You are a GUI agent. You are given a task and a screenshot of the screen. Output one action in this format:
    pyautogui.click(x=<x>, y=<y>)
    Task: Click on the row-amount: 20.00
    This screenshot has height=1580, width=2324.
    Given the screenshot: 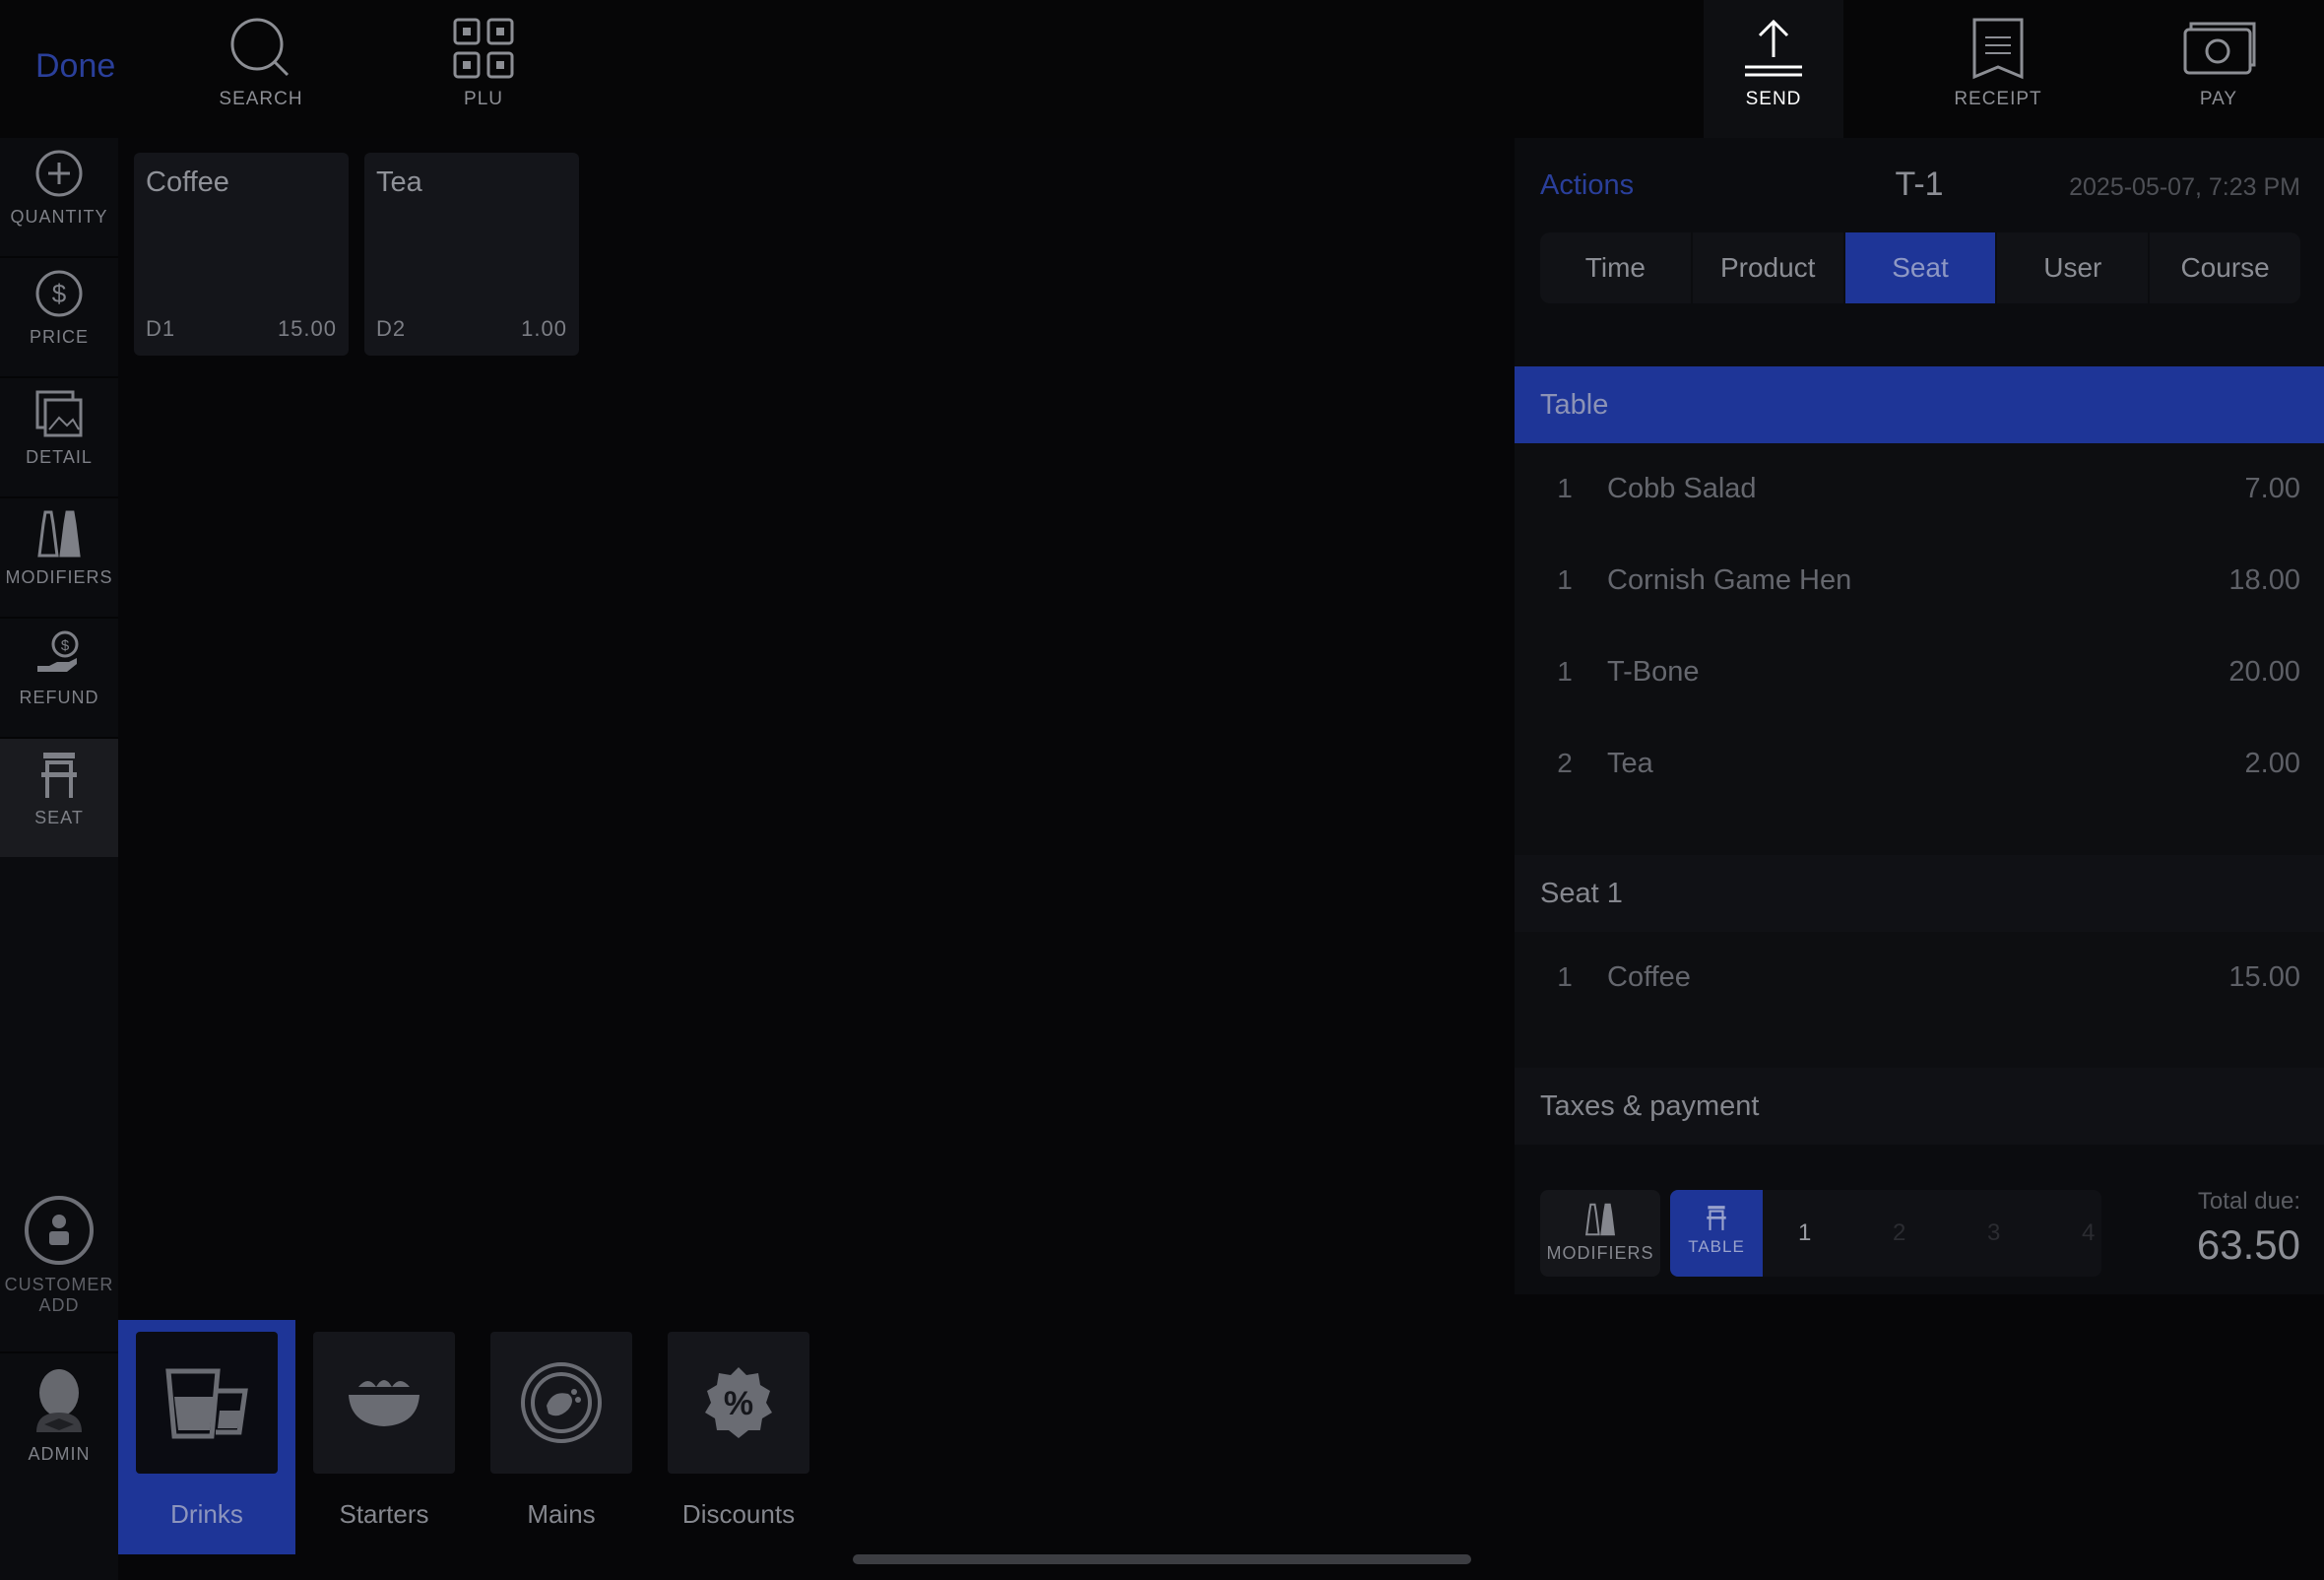 What is the action you would take?
    pyautogui.click(x=2264, y=672)
    